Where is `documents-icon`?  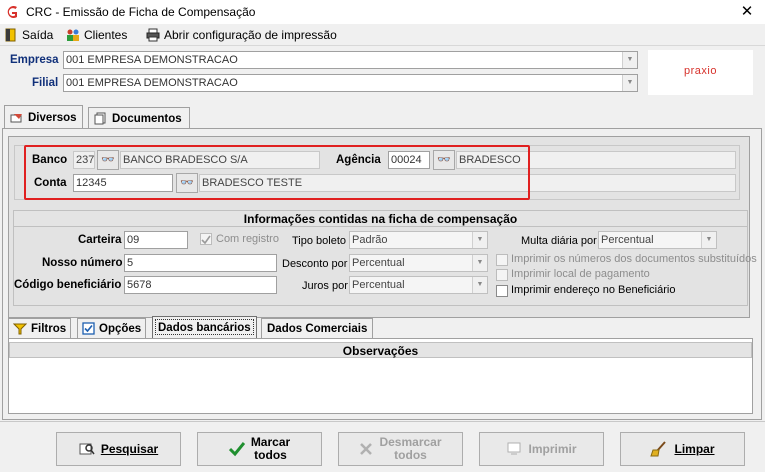 documents-icon is located at coordinates (100, 118).